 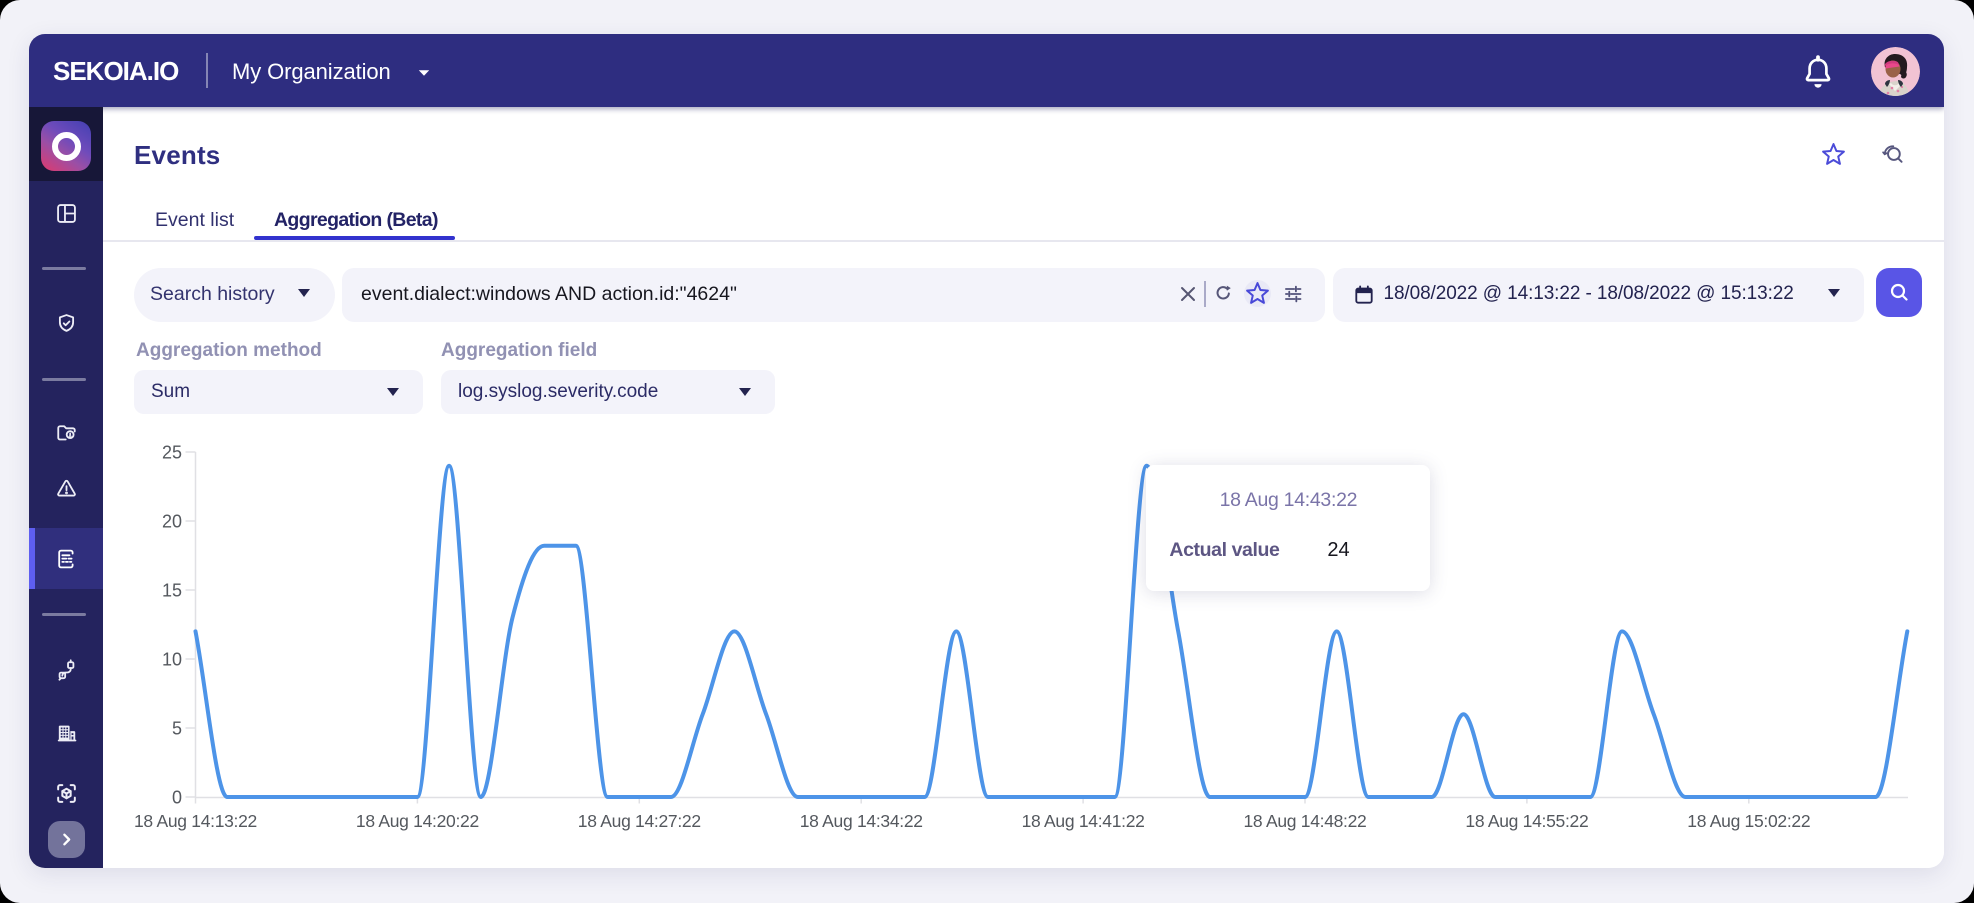 What do you see at coordinates (195, 821) in the screenshot?
I see `svg-text: 18 Aug 14:13:22` at bounding box center [195, 821].